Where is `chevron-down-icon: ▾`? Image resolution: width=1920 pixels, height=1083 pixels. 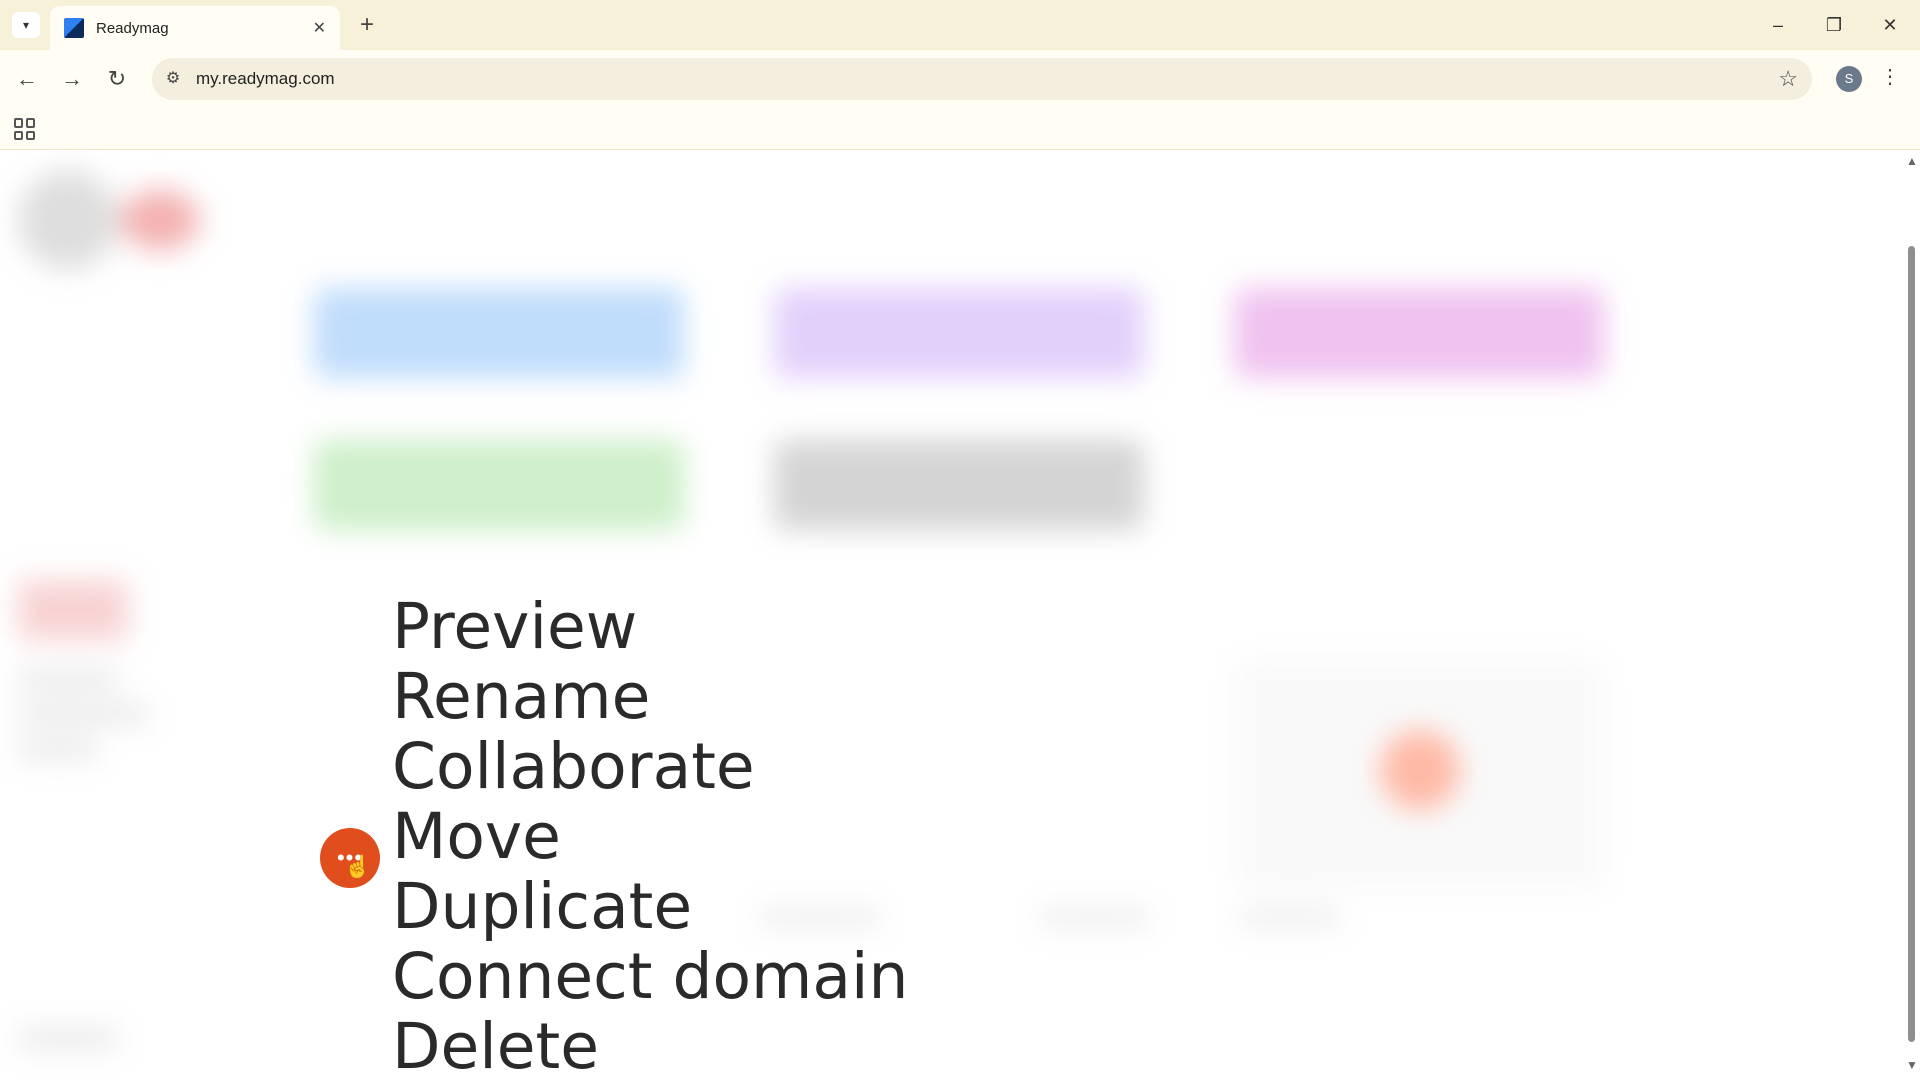
chevron-down-icon: ▾ is located at coordinates (26, 25).